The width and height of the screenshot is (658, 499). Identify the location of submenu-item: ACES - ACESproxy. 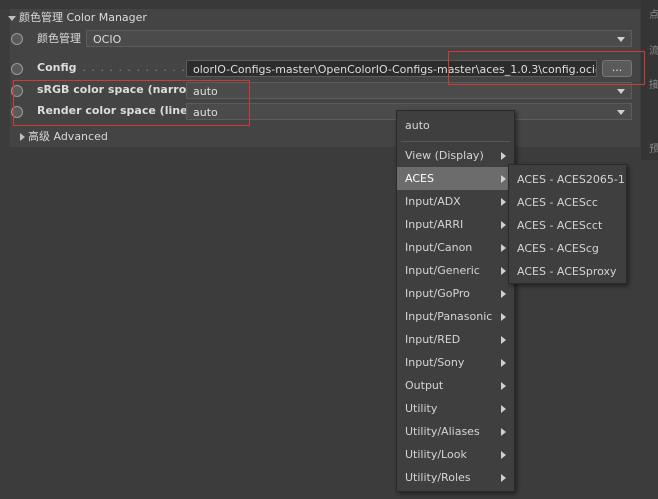
(567, 271).